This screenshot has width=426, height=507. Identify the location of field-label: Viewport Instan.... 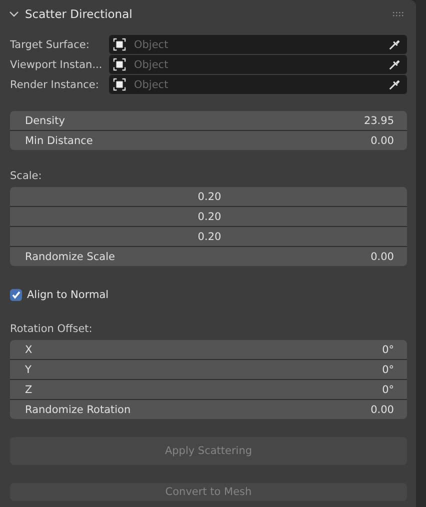
(57, 64).